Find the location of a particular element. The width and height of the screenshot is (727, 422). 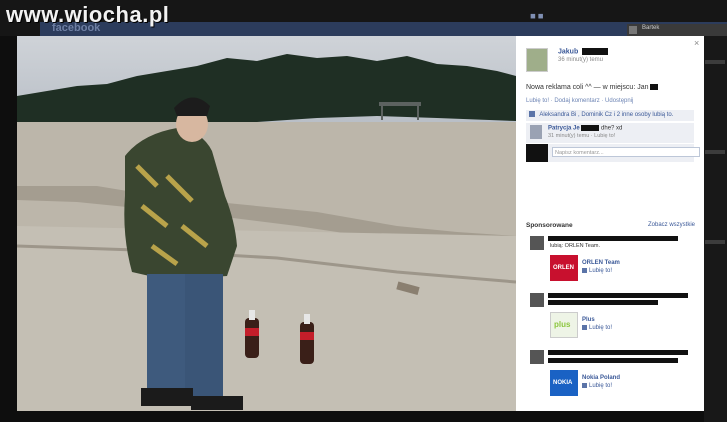

ad-social-text: lubią: ORLEN Team. is located at coordinates (575, 246).